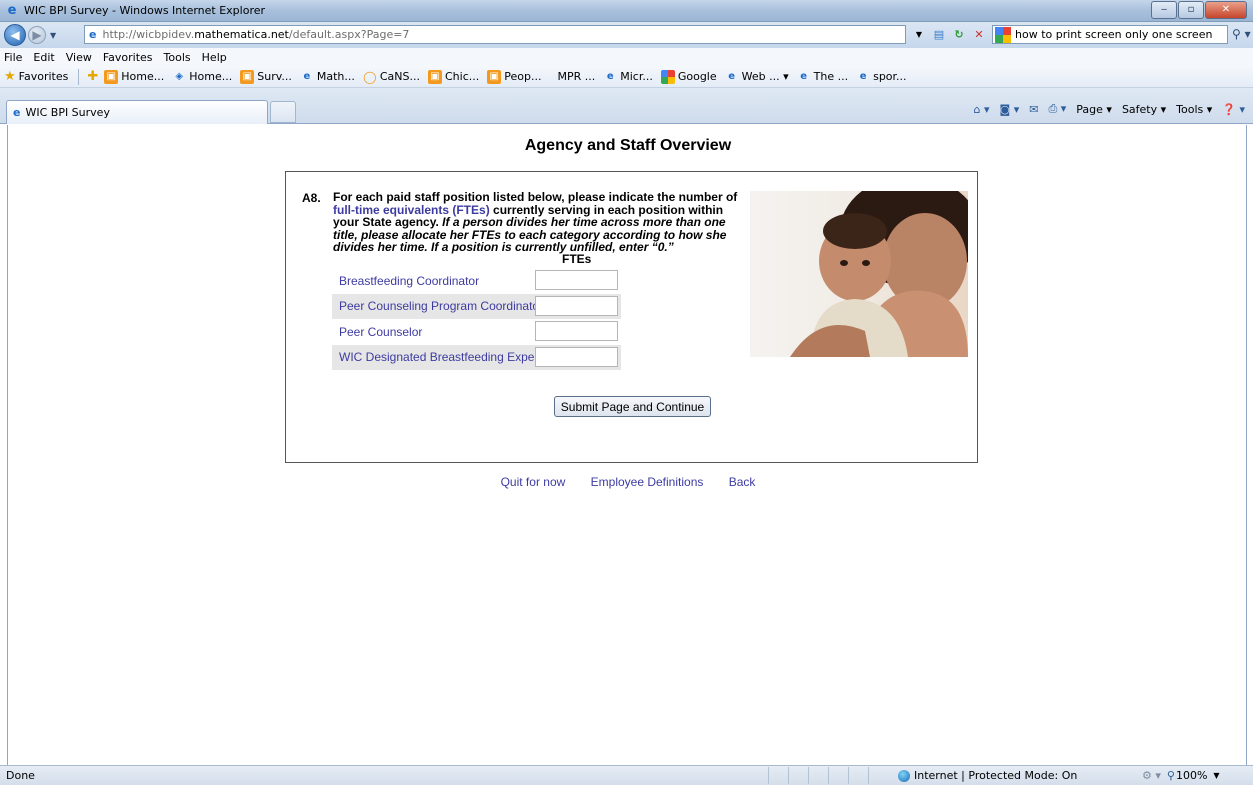  I want to click on search-input: how to print screen only one screen, so click(1110, 34).